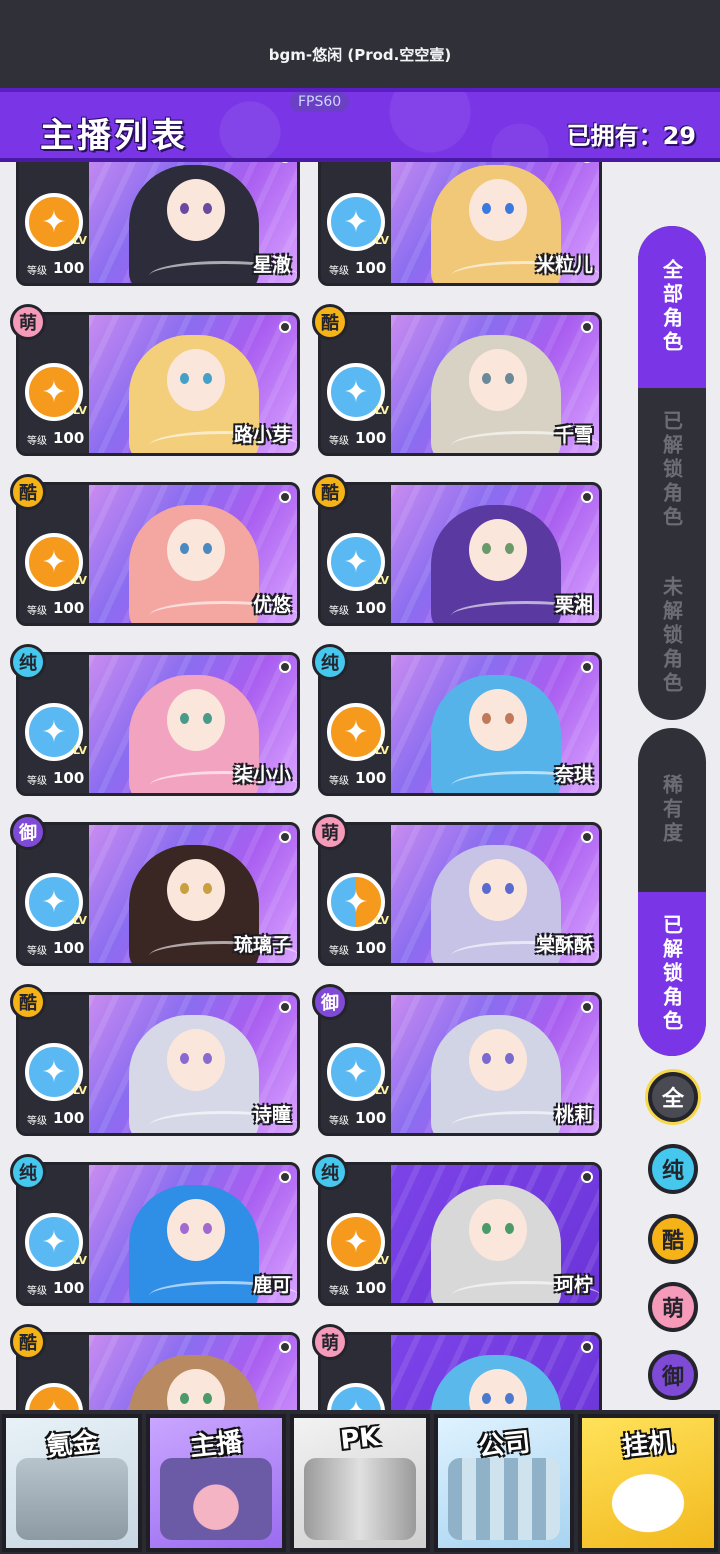 This screenshot has width=720, height=1554. I want to click on tab-krypton: 氪金, so click(72, 1483).